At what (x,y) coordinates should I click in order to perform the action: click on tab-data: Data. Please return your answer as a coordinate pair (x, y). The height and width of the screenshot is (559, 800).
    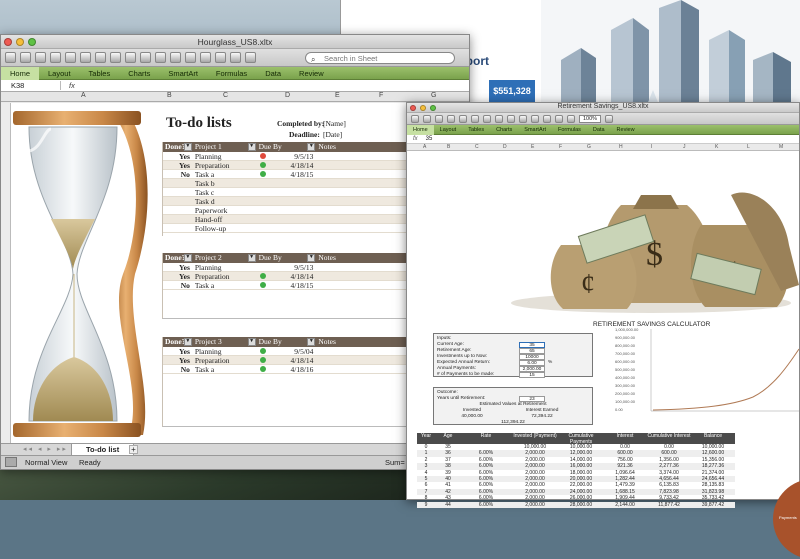
    Looking at the image, I should click on (273, 73).